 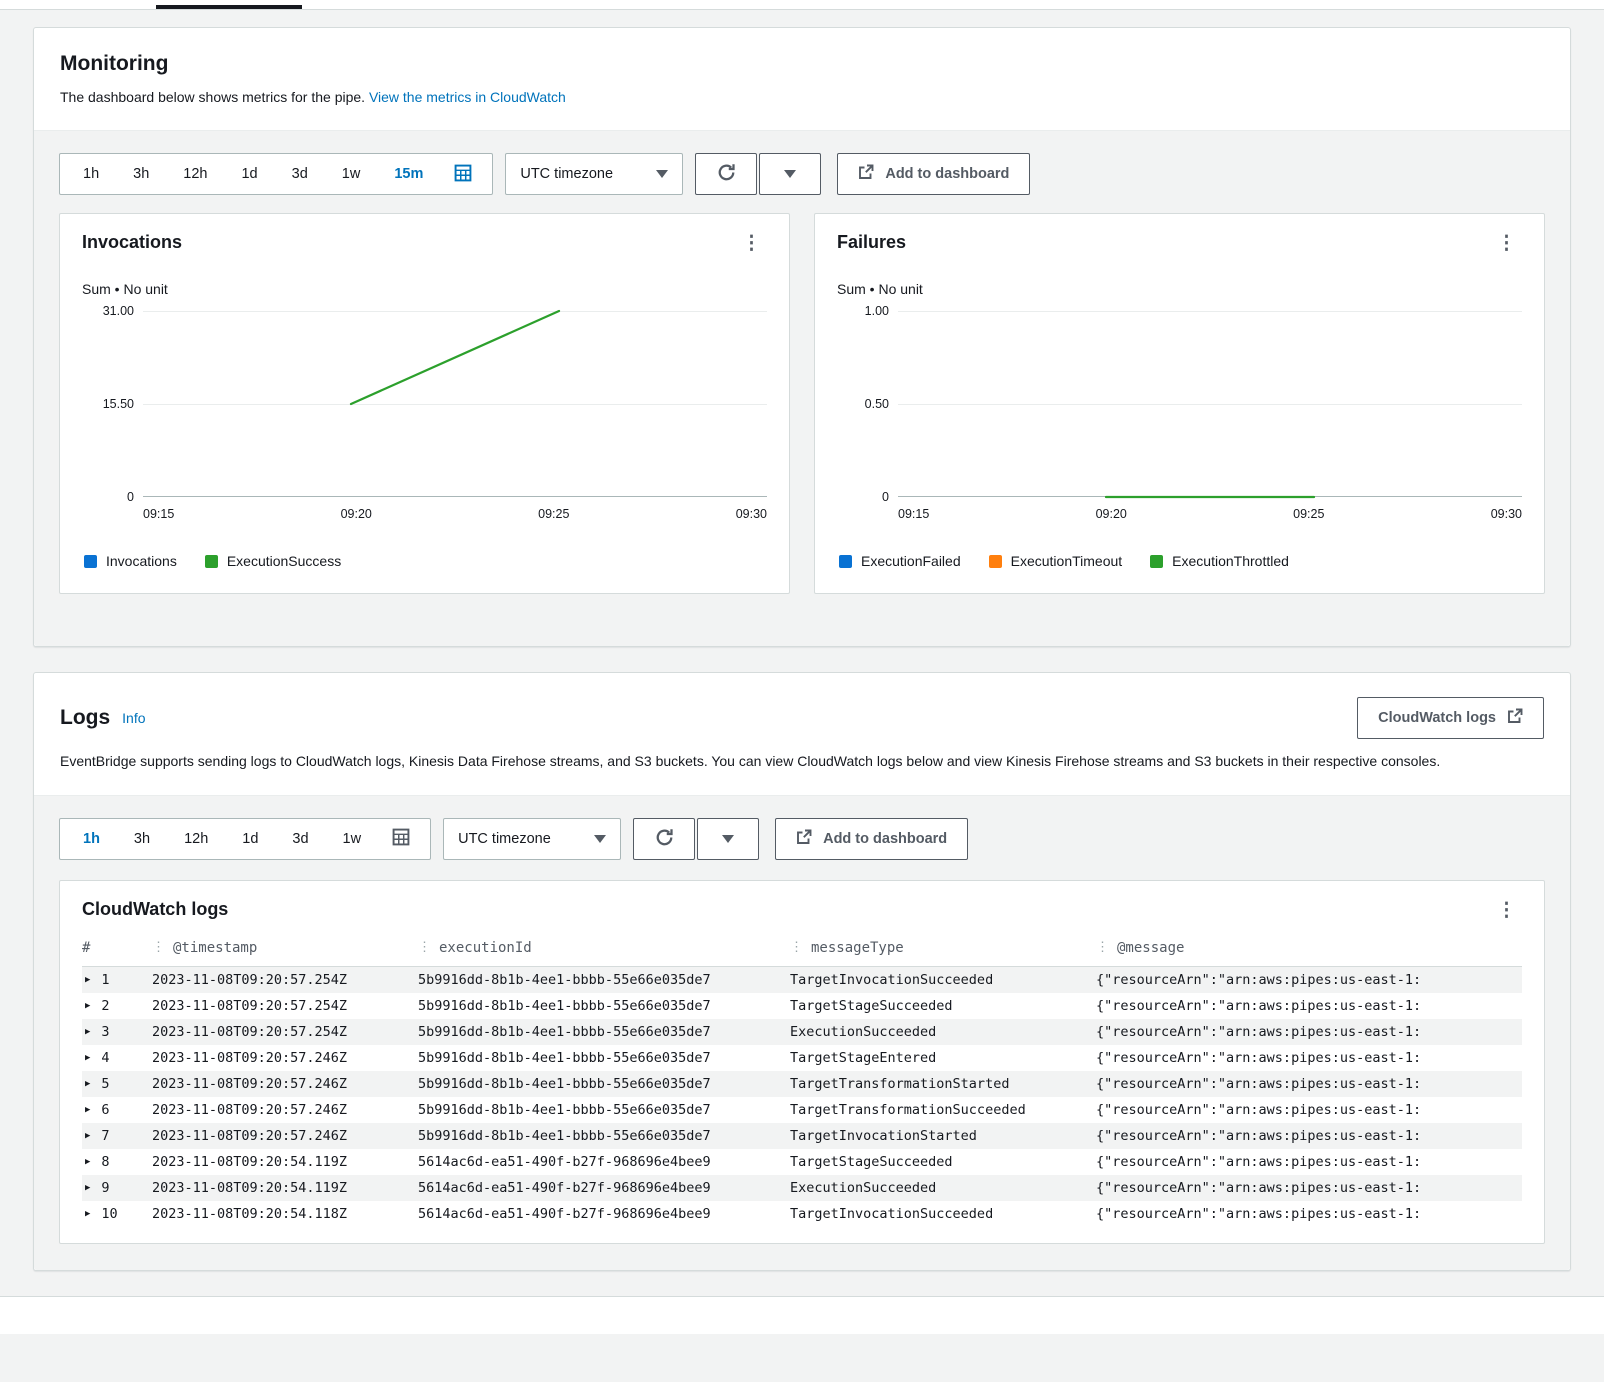 I want to click on refresh-button-group, so click(x=758, y=174).